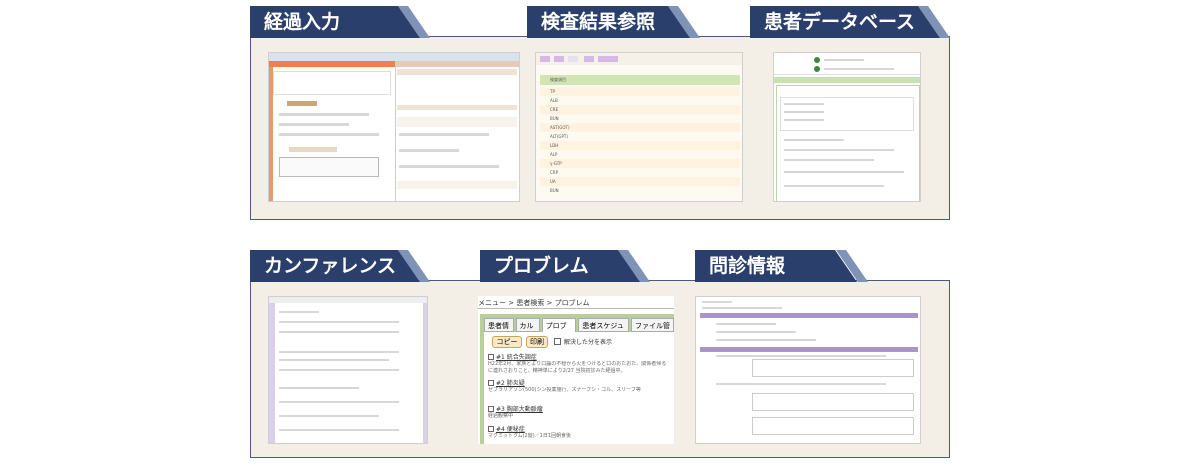 This screenshot has height=465, width=1200. I want to click on problem-desc: 経過観察中, so click(501, 416).